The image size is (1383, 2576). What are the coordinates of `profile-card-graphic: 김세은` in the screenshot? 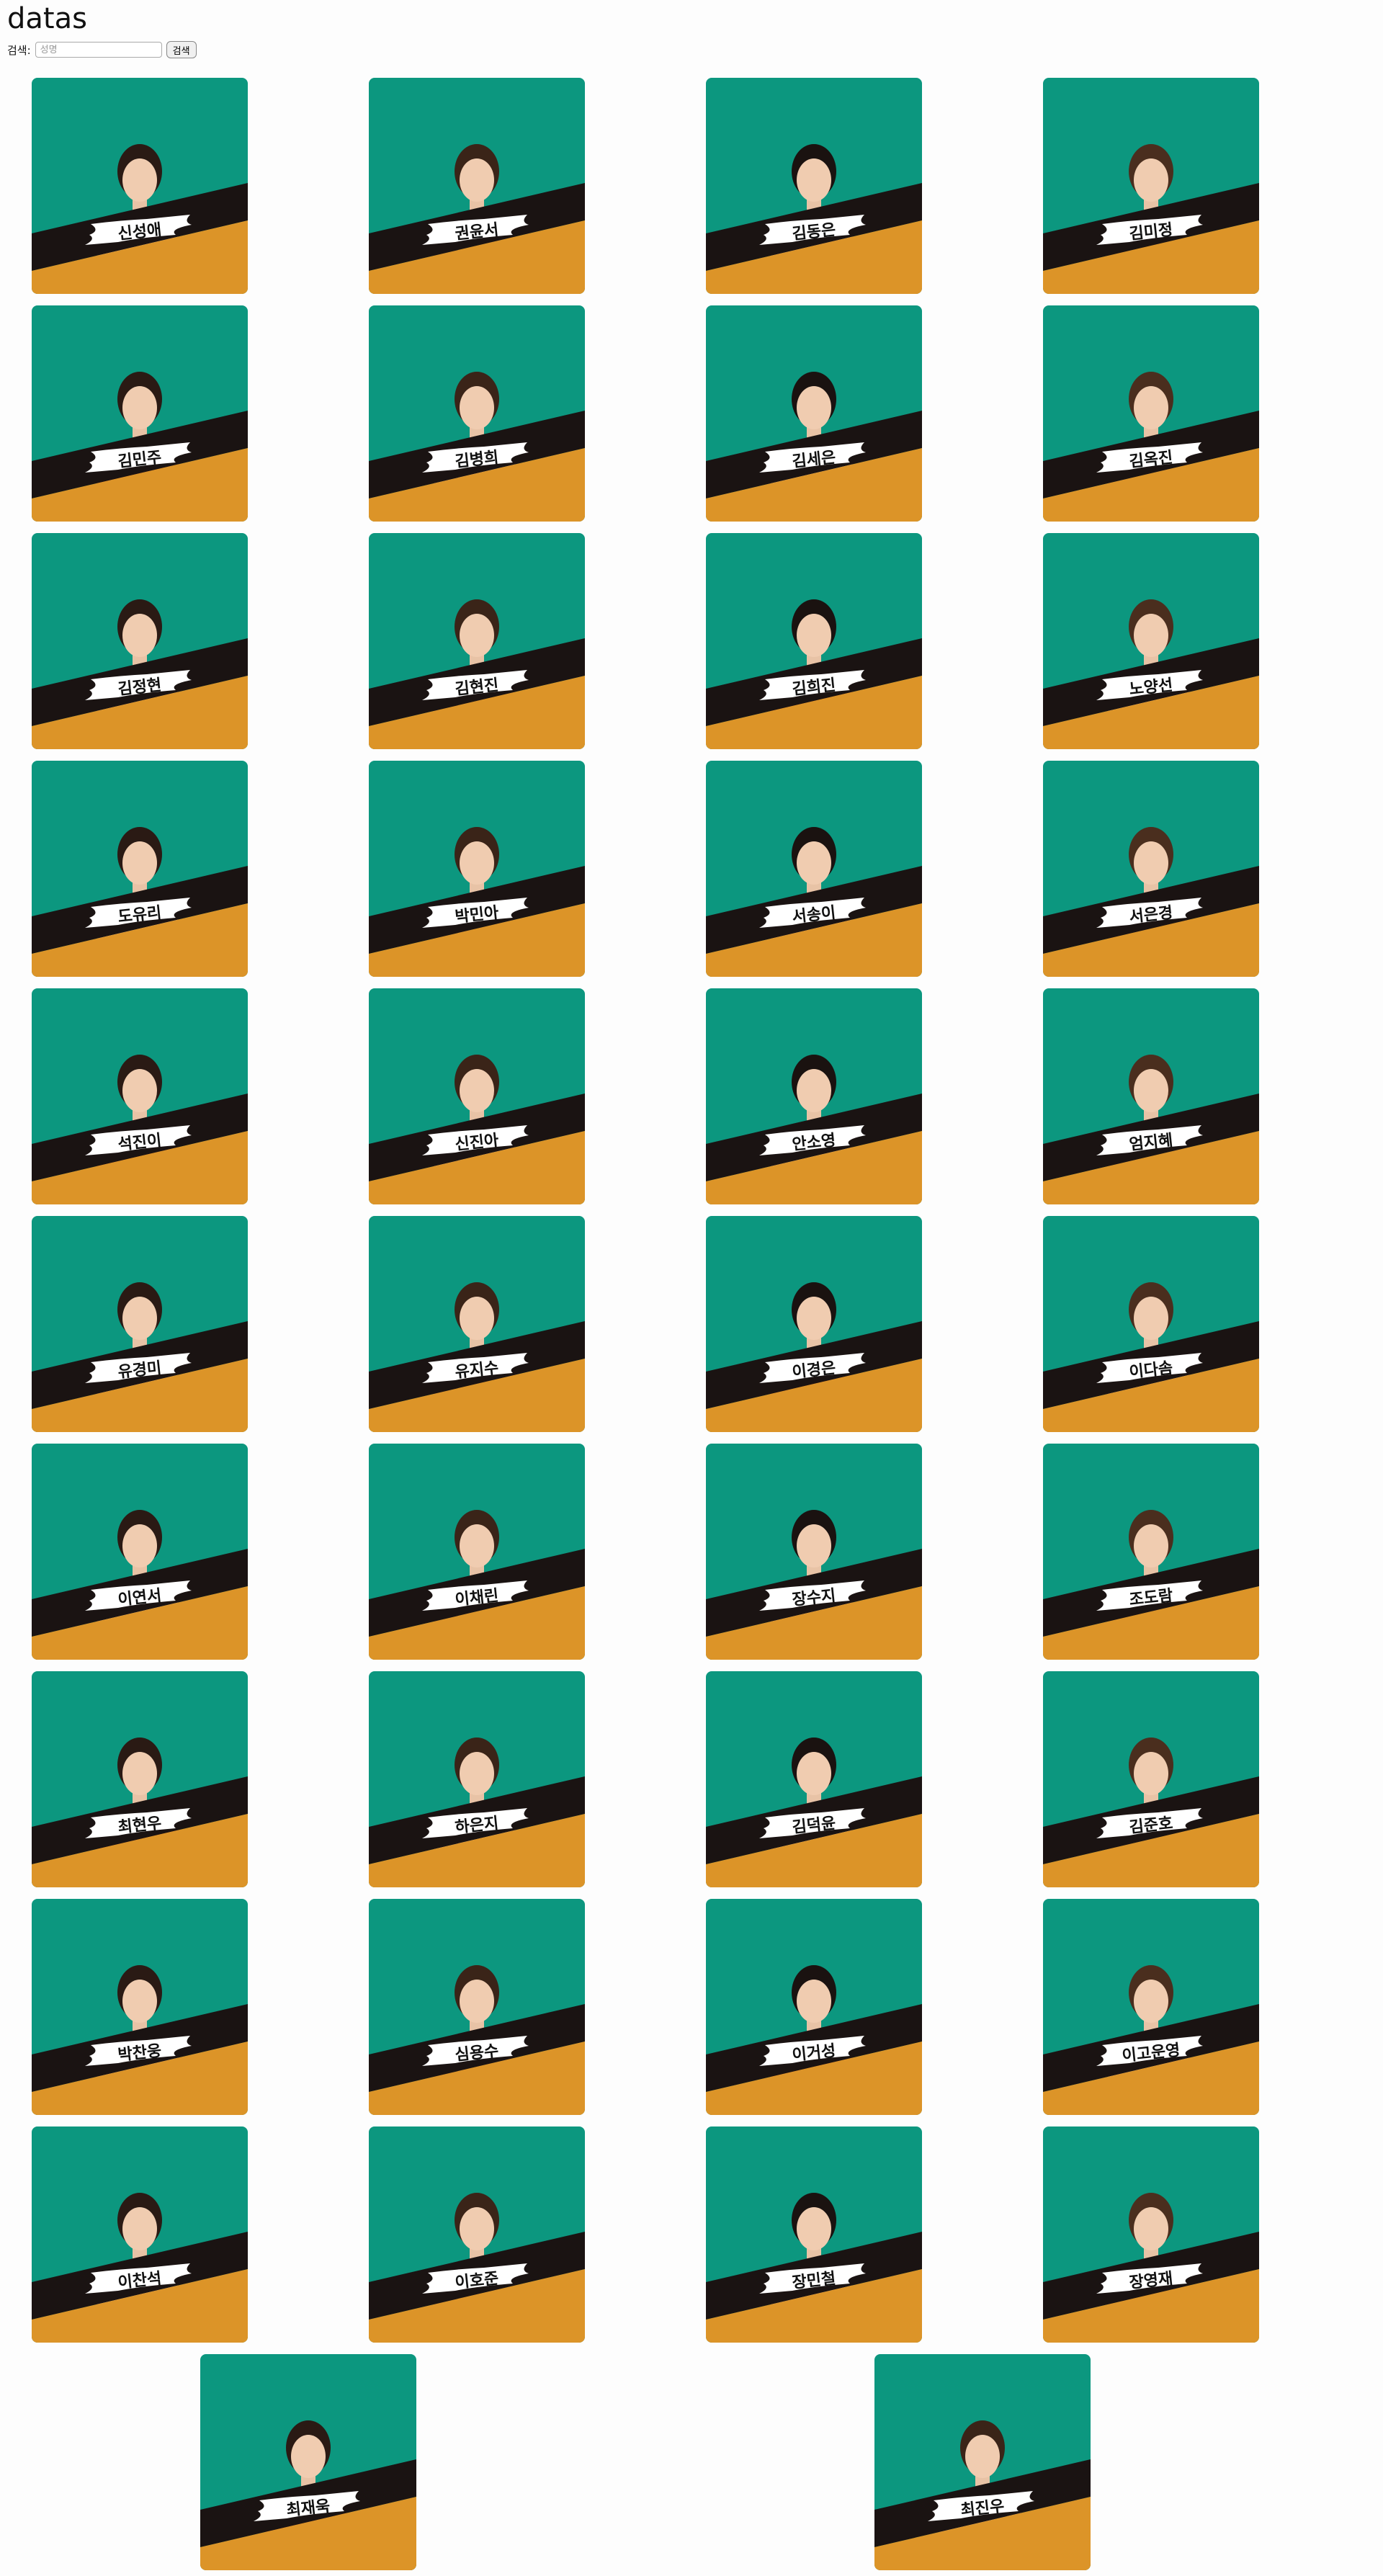 It's located at (814, 413).